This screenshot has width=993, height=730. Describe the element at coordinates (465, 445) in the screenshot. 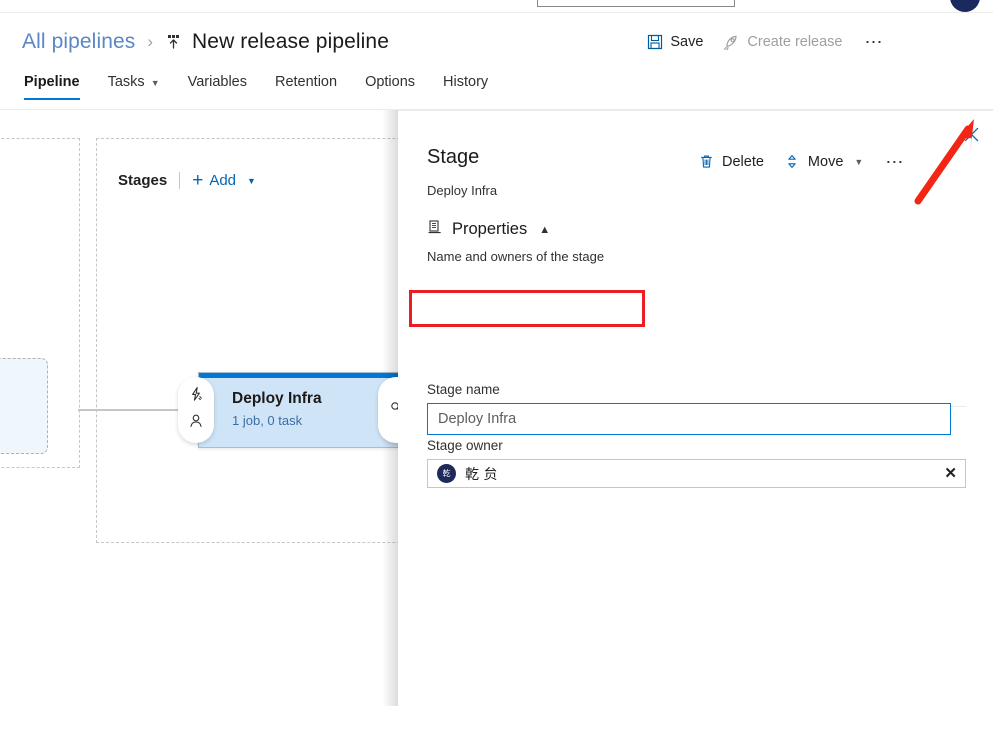

I see `stage-owner-label: Stage owner` at that location.